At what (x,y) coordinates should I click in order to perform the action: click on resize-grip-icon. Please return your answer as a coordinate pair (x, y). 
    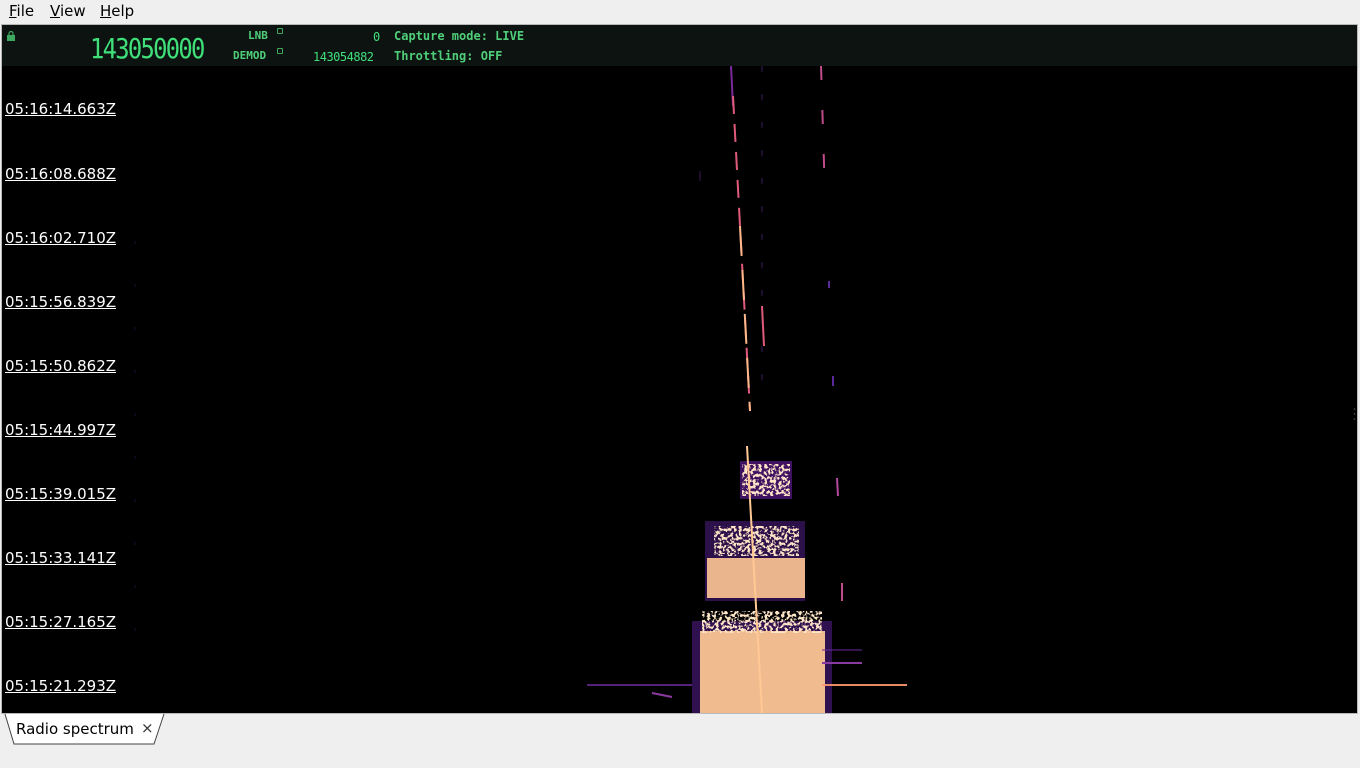
    Looking at the image, I should click on (1354, 414).